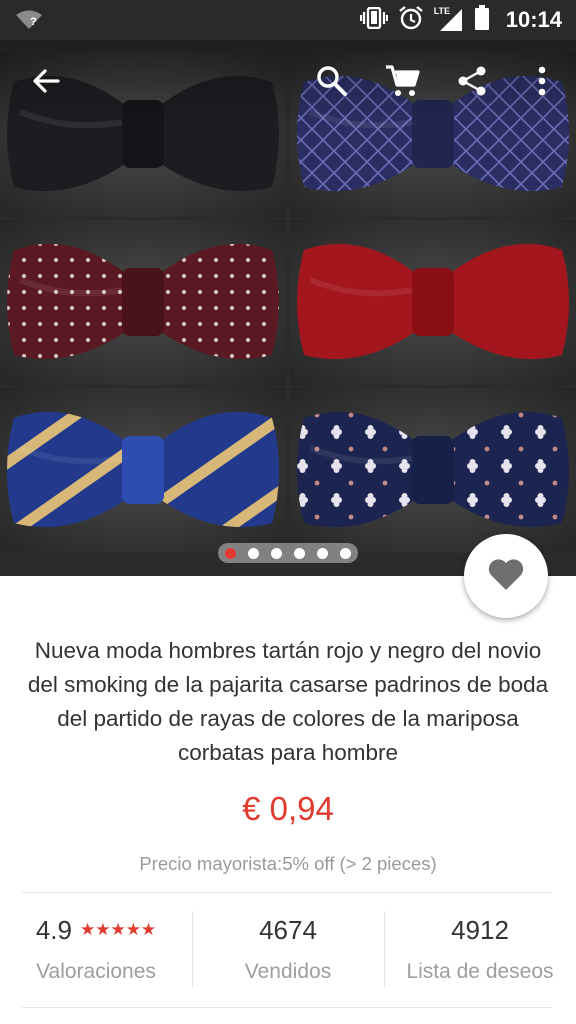 Image resolution: width=576 pixels, height=1024 pixels. I want to click on vibrate-icon, so click(373, 20).